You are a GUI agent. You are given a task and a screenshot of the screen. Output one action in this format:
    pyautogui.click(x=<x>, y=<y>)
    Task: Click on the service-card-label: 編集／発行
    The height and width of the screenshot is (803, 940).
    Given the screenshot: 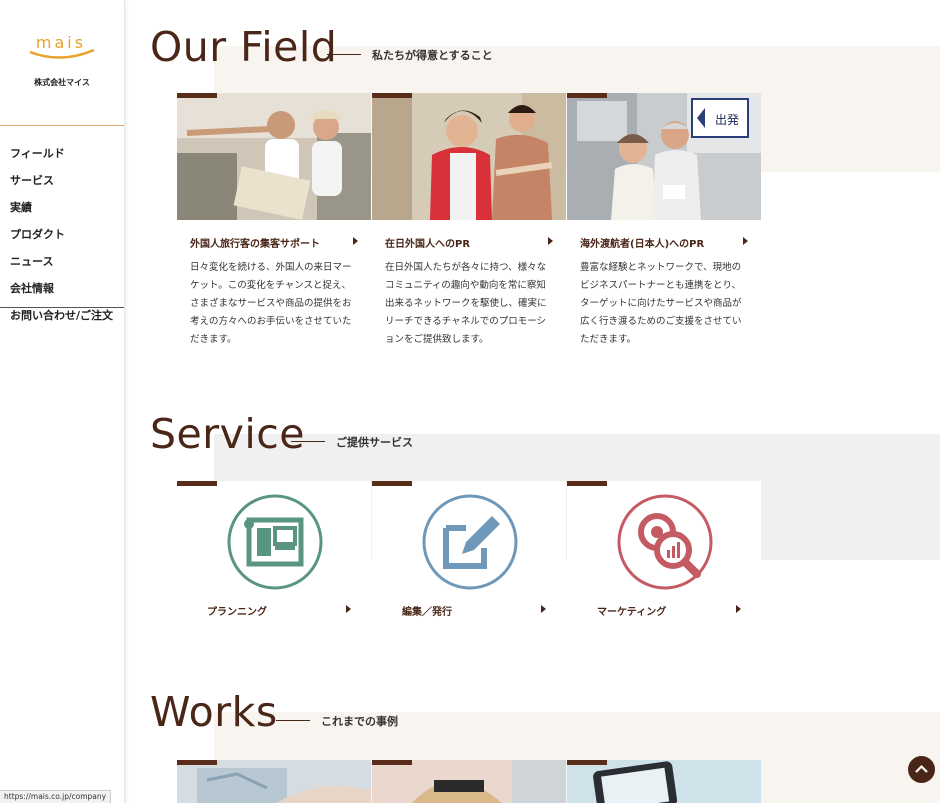 What is the action you would take?
    pyautogui.click(x=427, y=612)
    